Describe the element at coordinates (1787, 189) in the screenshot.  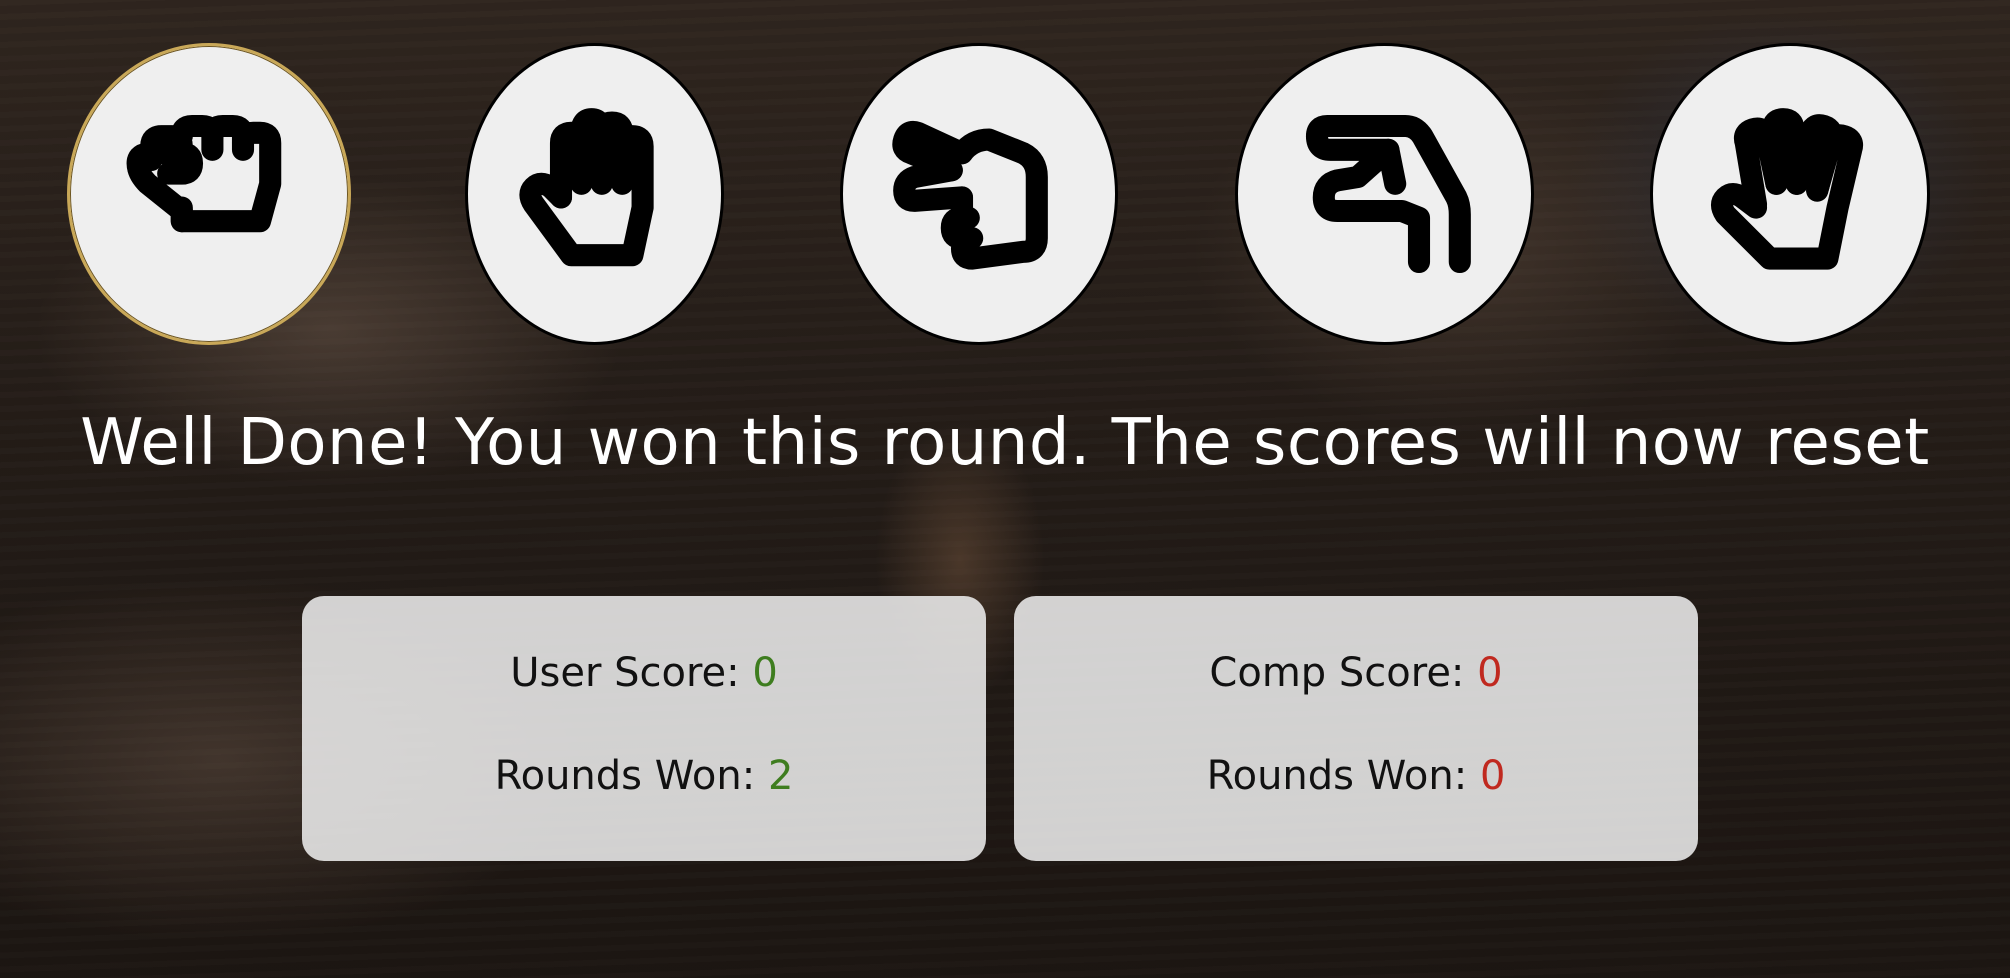
I see `spock-hand-icon` at that location.